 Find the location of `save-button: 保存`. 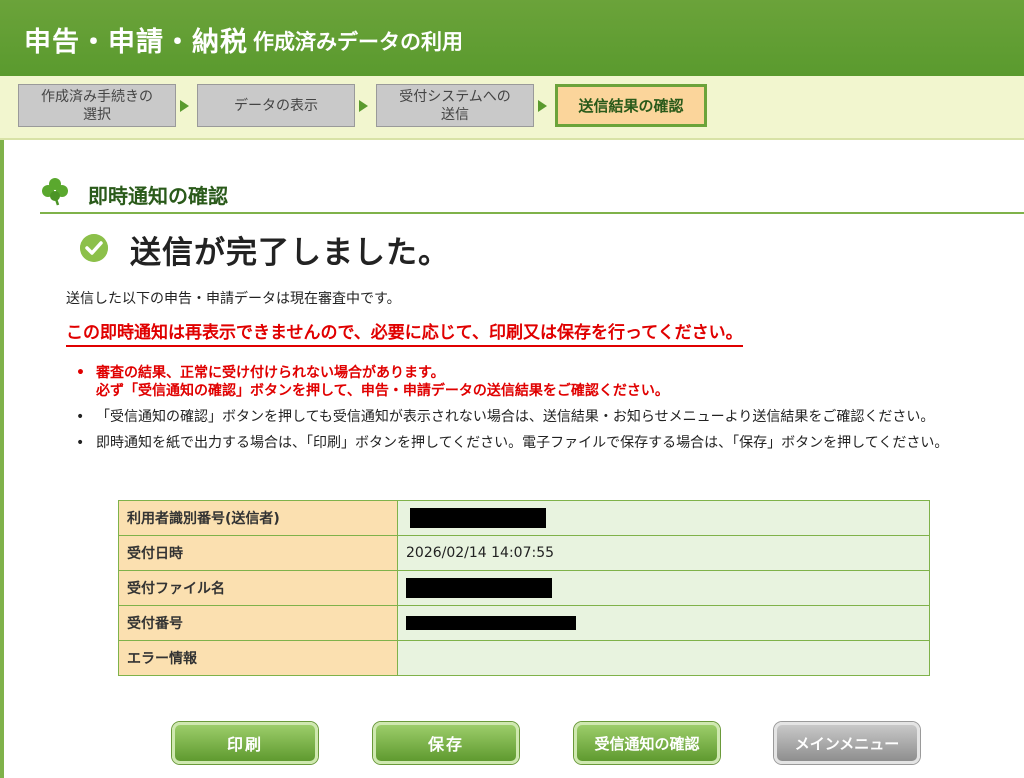

save-button: 保存 is located at coordinates (446, 743).